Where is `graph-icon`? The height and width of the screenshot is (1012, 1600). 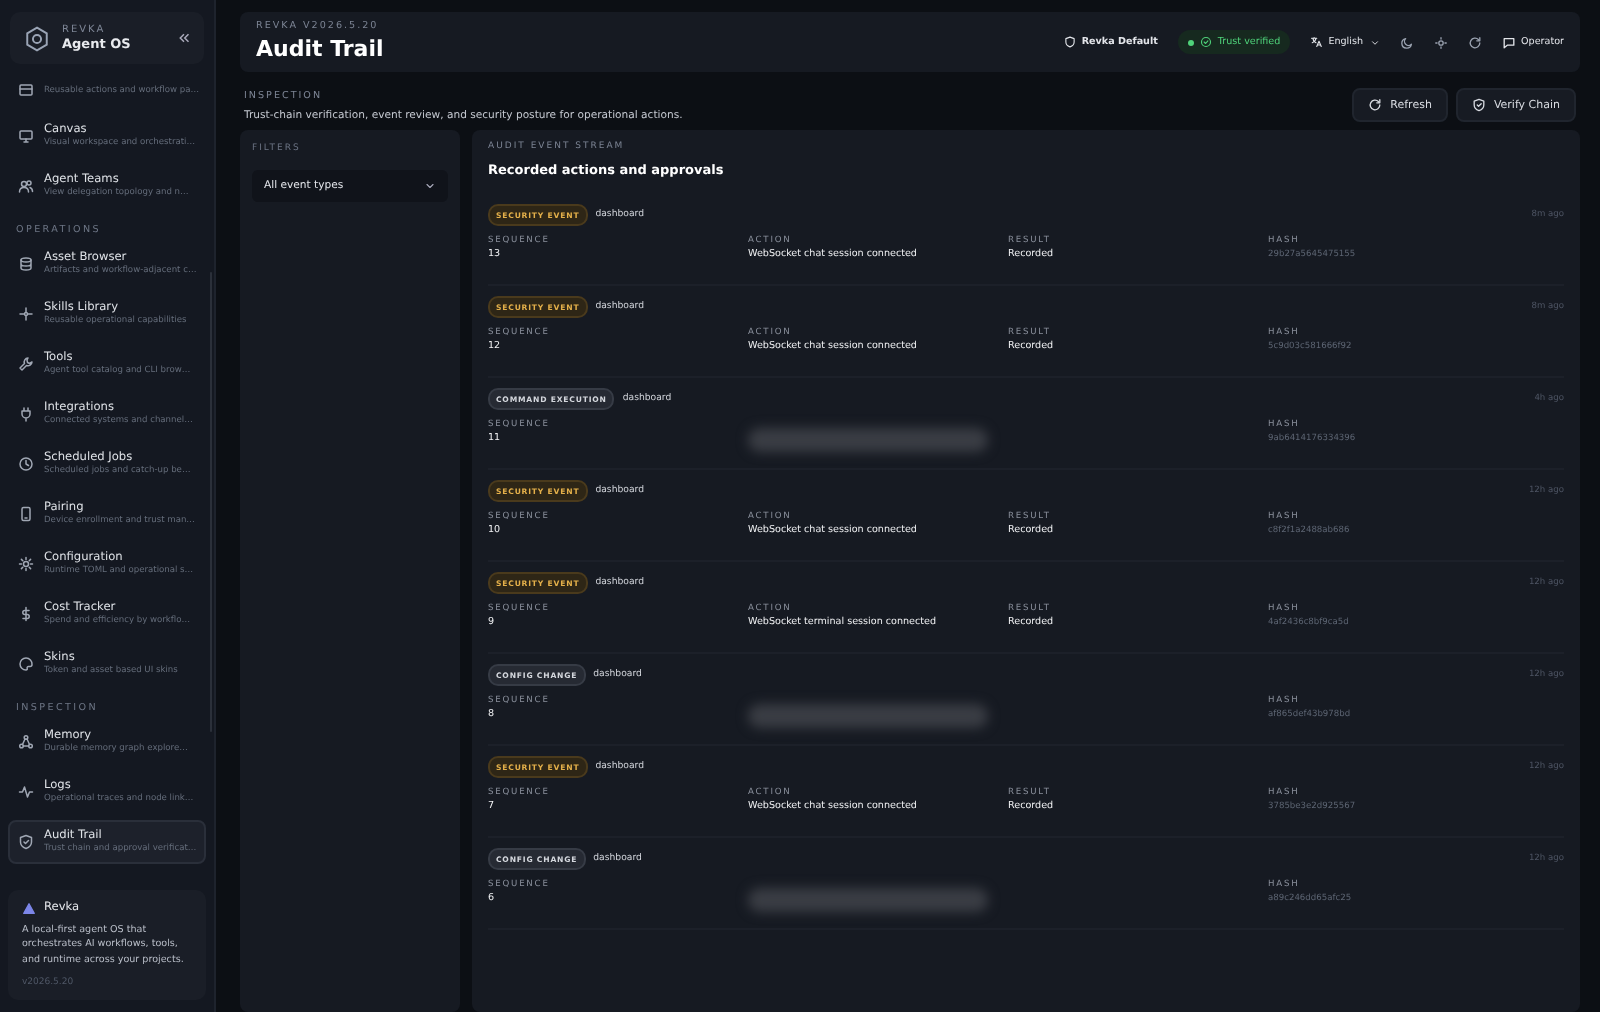
graph-icon is located at coordinates (26, 742).